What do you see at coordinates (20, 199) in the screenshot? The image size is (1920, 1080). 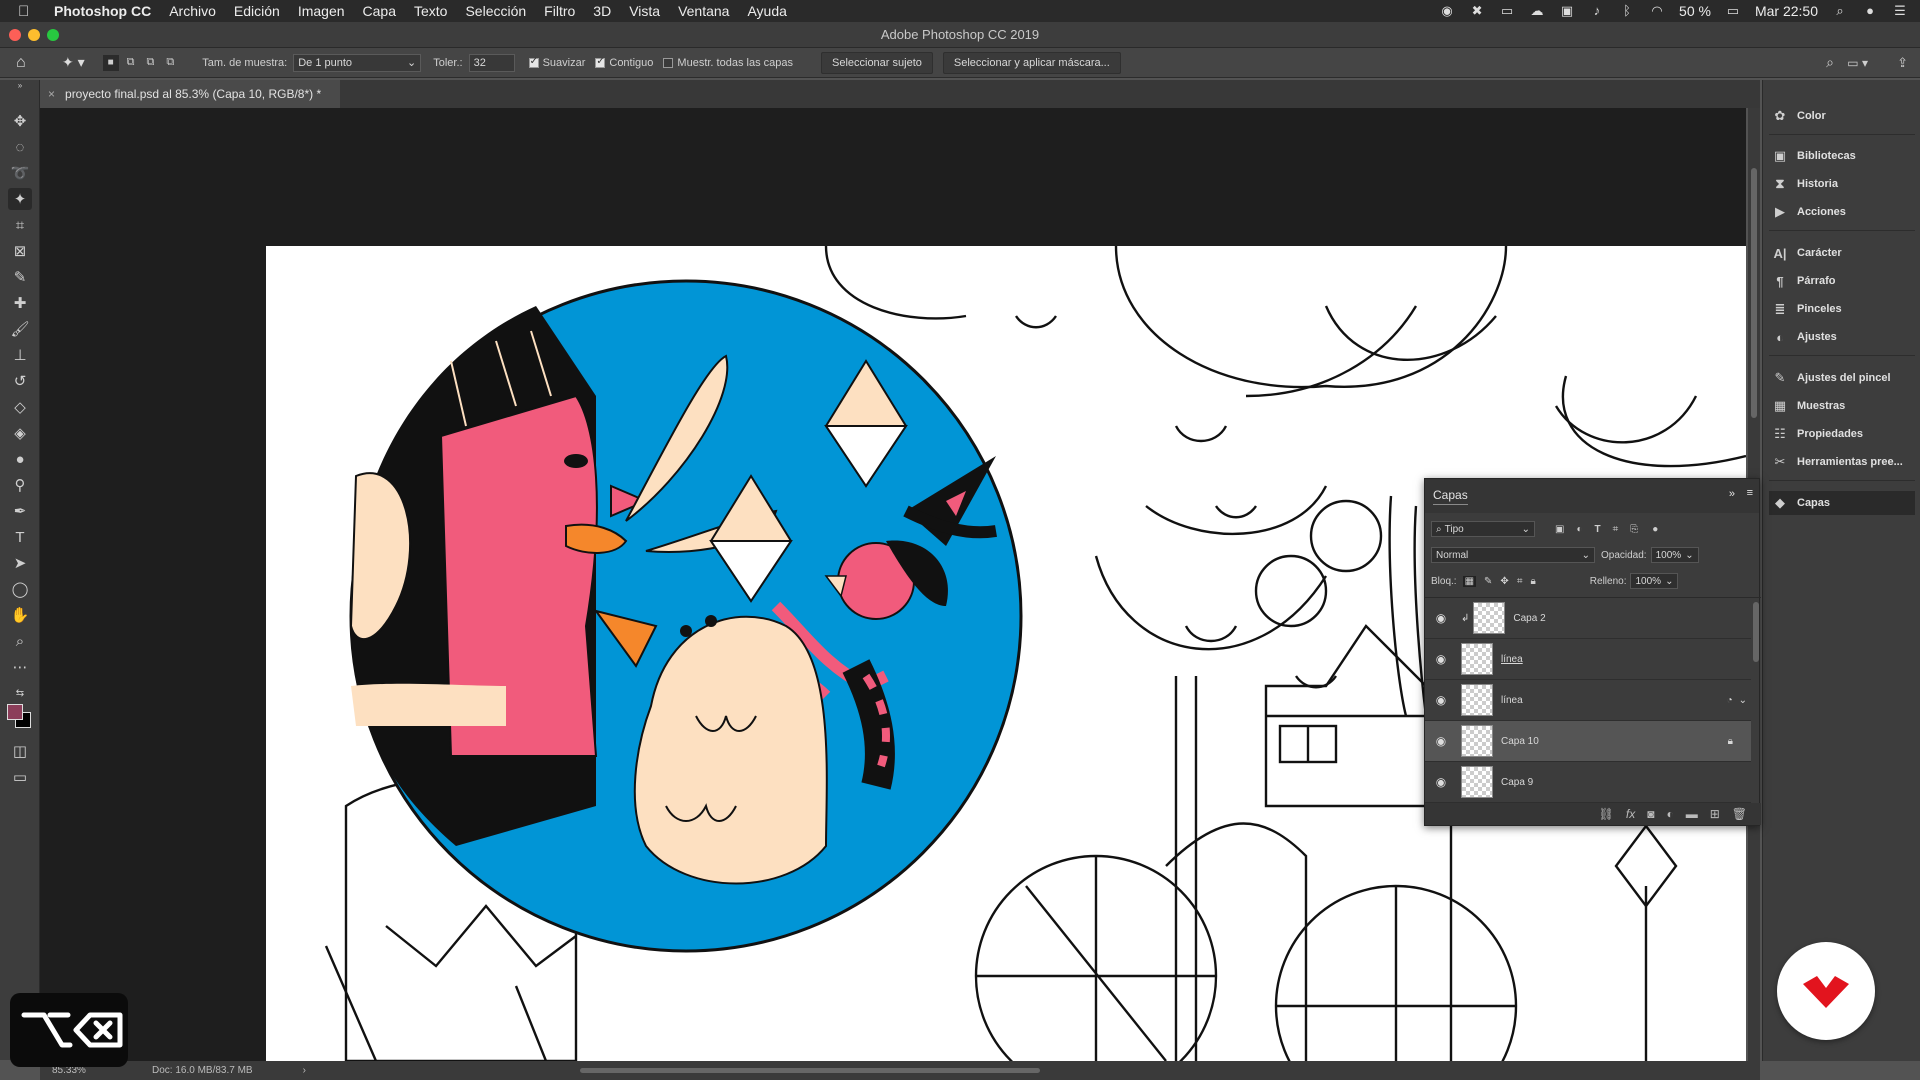 I see `magic-wand-tool-icon: ✦` at bounding box center [20, 199].